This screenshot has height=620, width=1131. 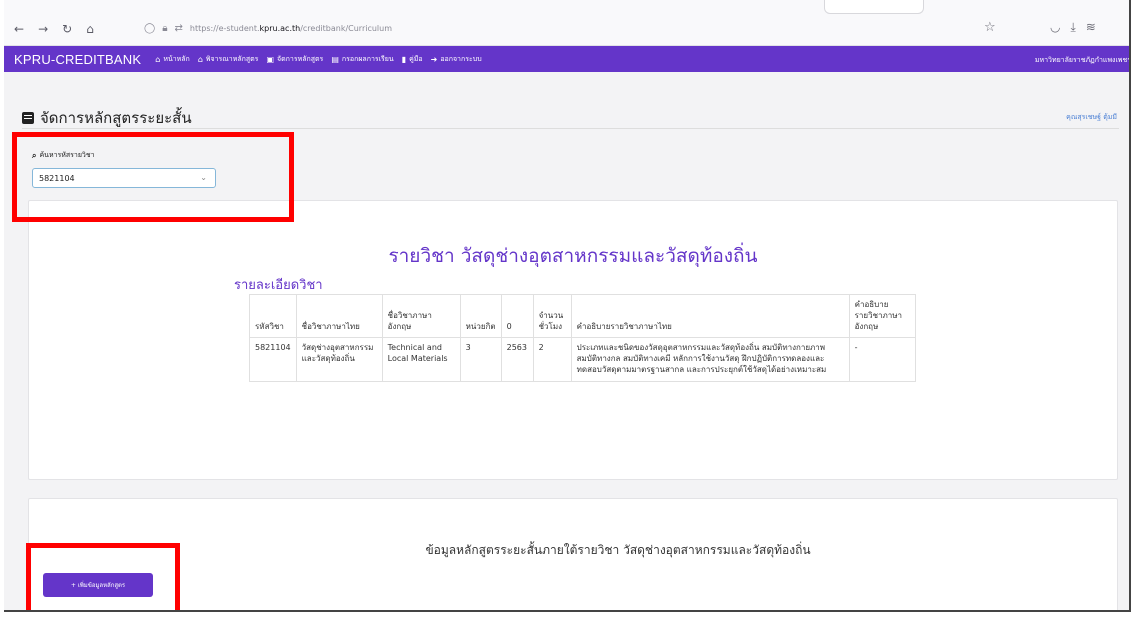 I want to click on menu-item-manage-curriculum: ▣ จัดการหลักสูตร, so click(x=294, y=59).